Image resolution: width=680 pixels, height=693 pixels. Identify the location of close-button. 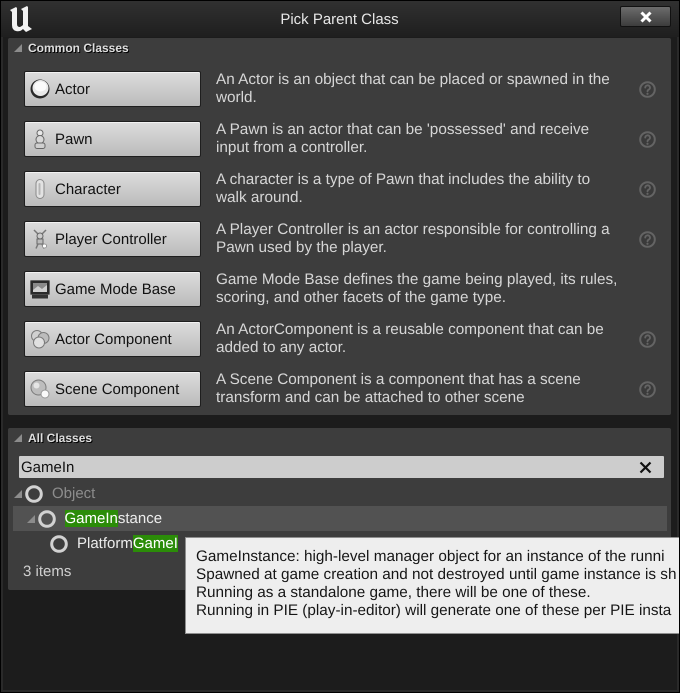
(645, 16).